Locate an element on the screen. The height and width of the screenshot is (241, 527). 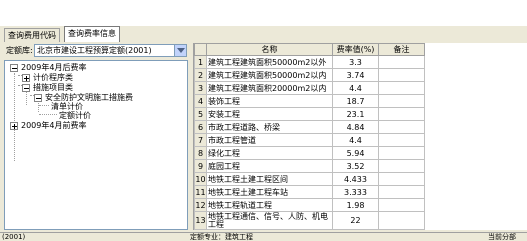
quota-library-label: 定额库: is located at coordinates (19, 50).